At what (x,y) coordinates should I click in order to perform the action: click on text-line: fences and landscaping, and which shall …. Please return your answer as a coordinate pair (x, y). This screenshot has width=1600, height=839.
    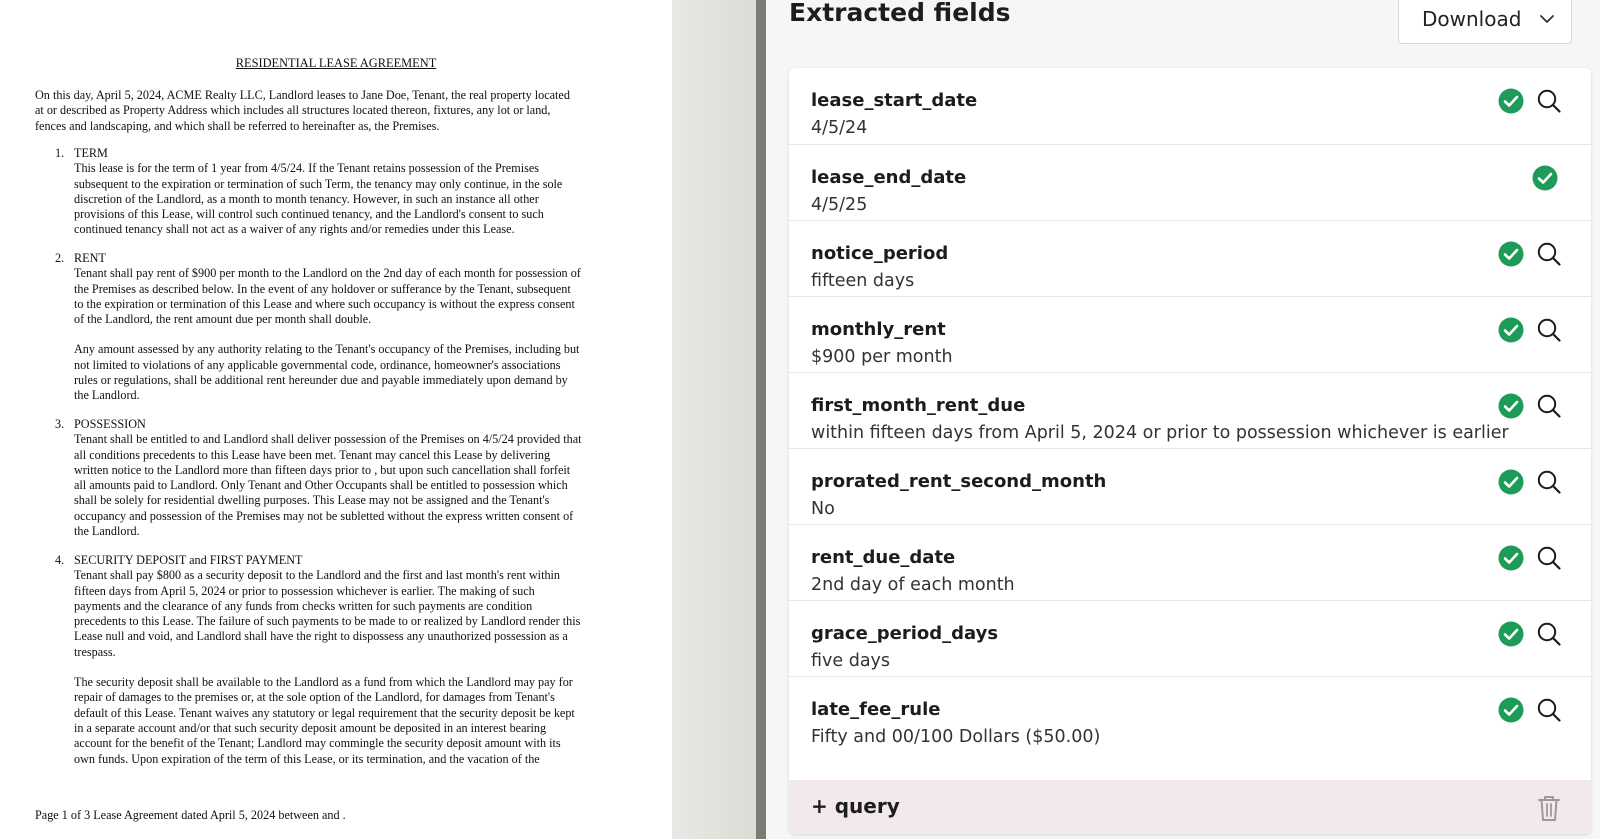
    Looking at the image, I should click on (237, 125).